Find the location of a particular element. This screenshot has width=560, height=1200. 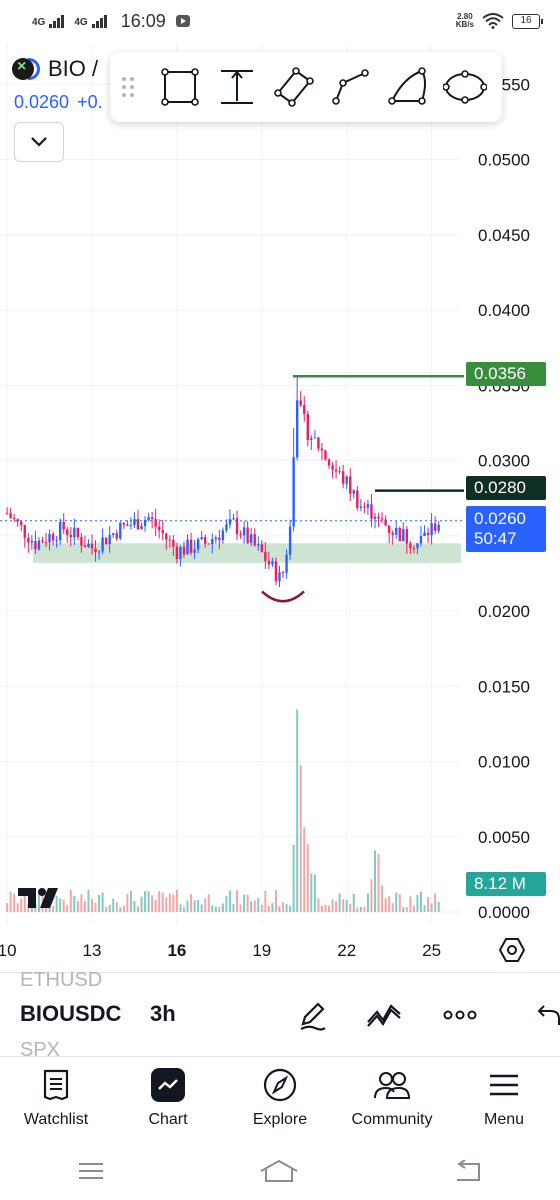

drawing-toolbar is located at coordinates (306, 87).